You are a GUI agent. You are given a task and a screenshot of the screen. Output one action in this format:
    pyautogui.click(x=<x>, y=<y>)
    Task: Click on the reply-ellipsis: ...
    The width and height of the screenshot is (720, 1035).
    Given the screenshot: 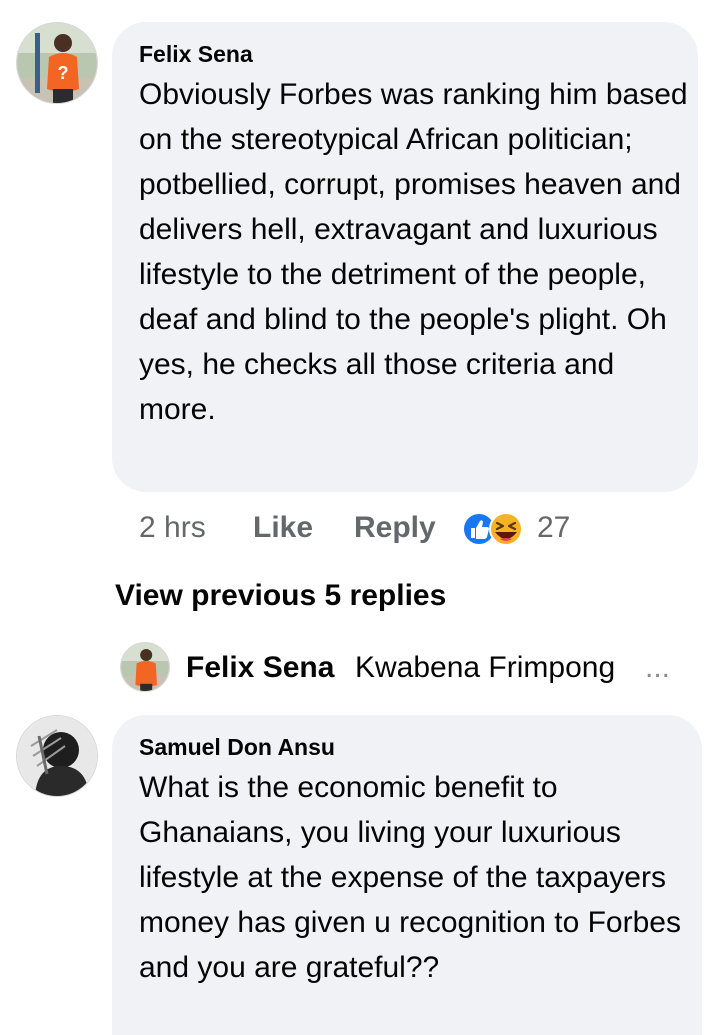 What is the action you would take?
    pyautogui.click(x=657, y=668)
    